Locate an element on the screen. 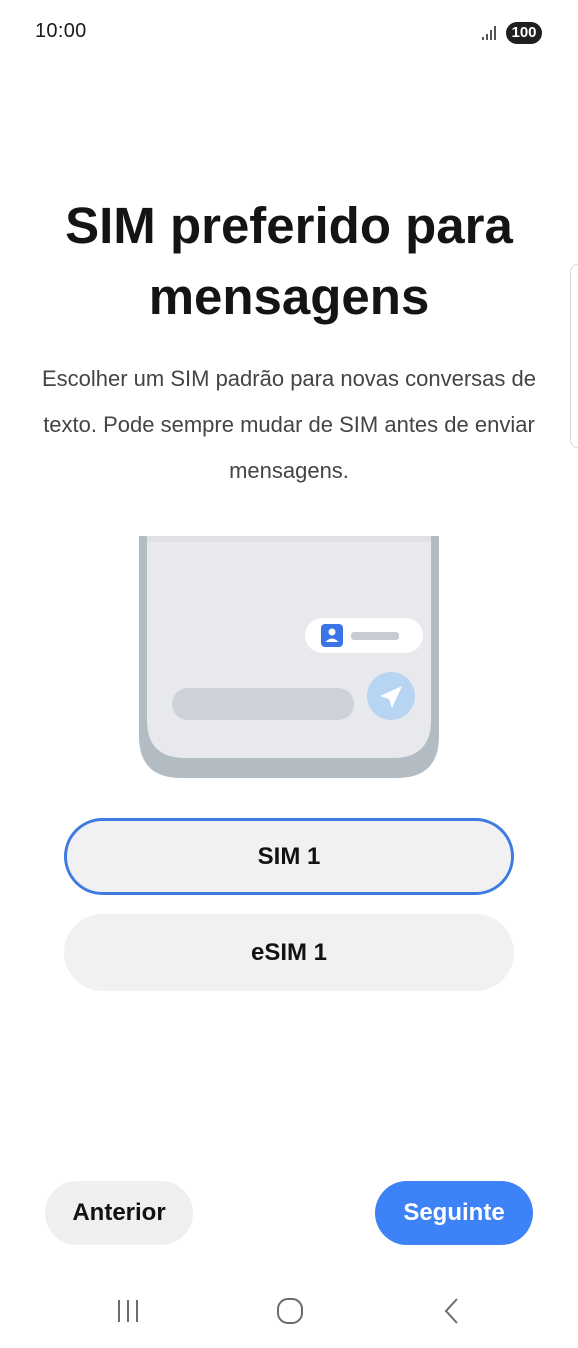 Image resolution: width=578 pixels, height=1348 pixels. battery-indicator: 100 is located at coordinates (524, 33).